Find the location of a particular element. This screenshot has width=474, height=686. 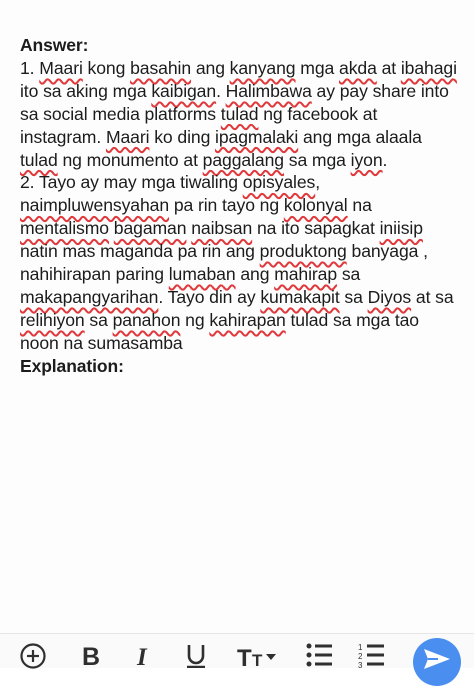

misspelled-word: ibahagi is located at coordinates (429, 68).